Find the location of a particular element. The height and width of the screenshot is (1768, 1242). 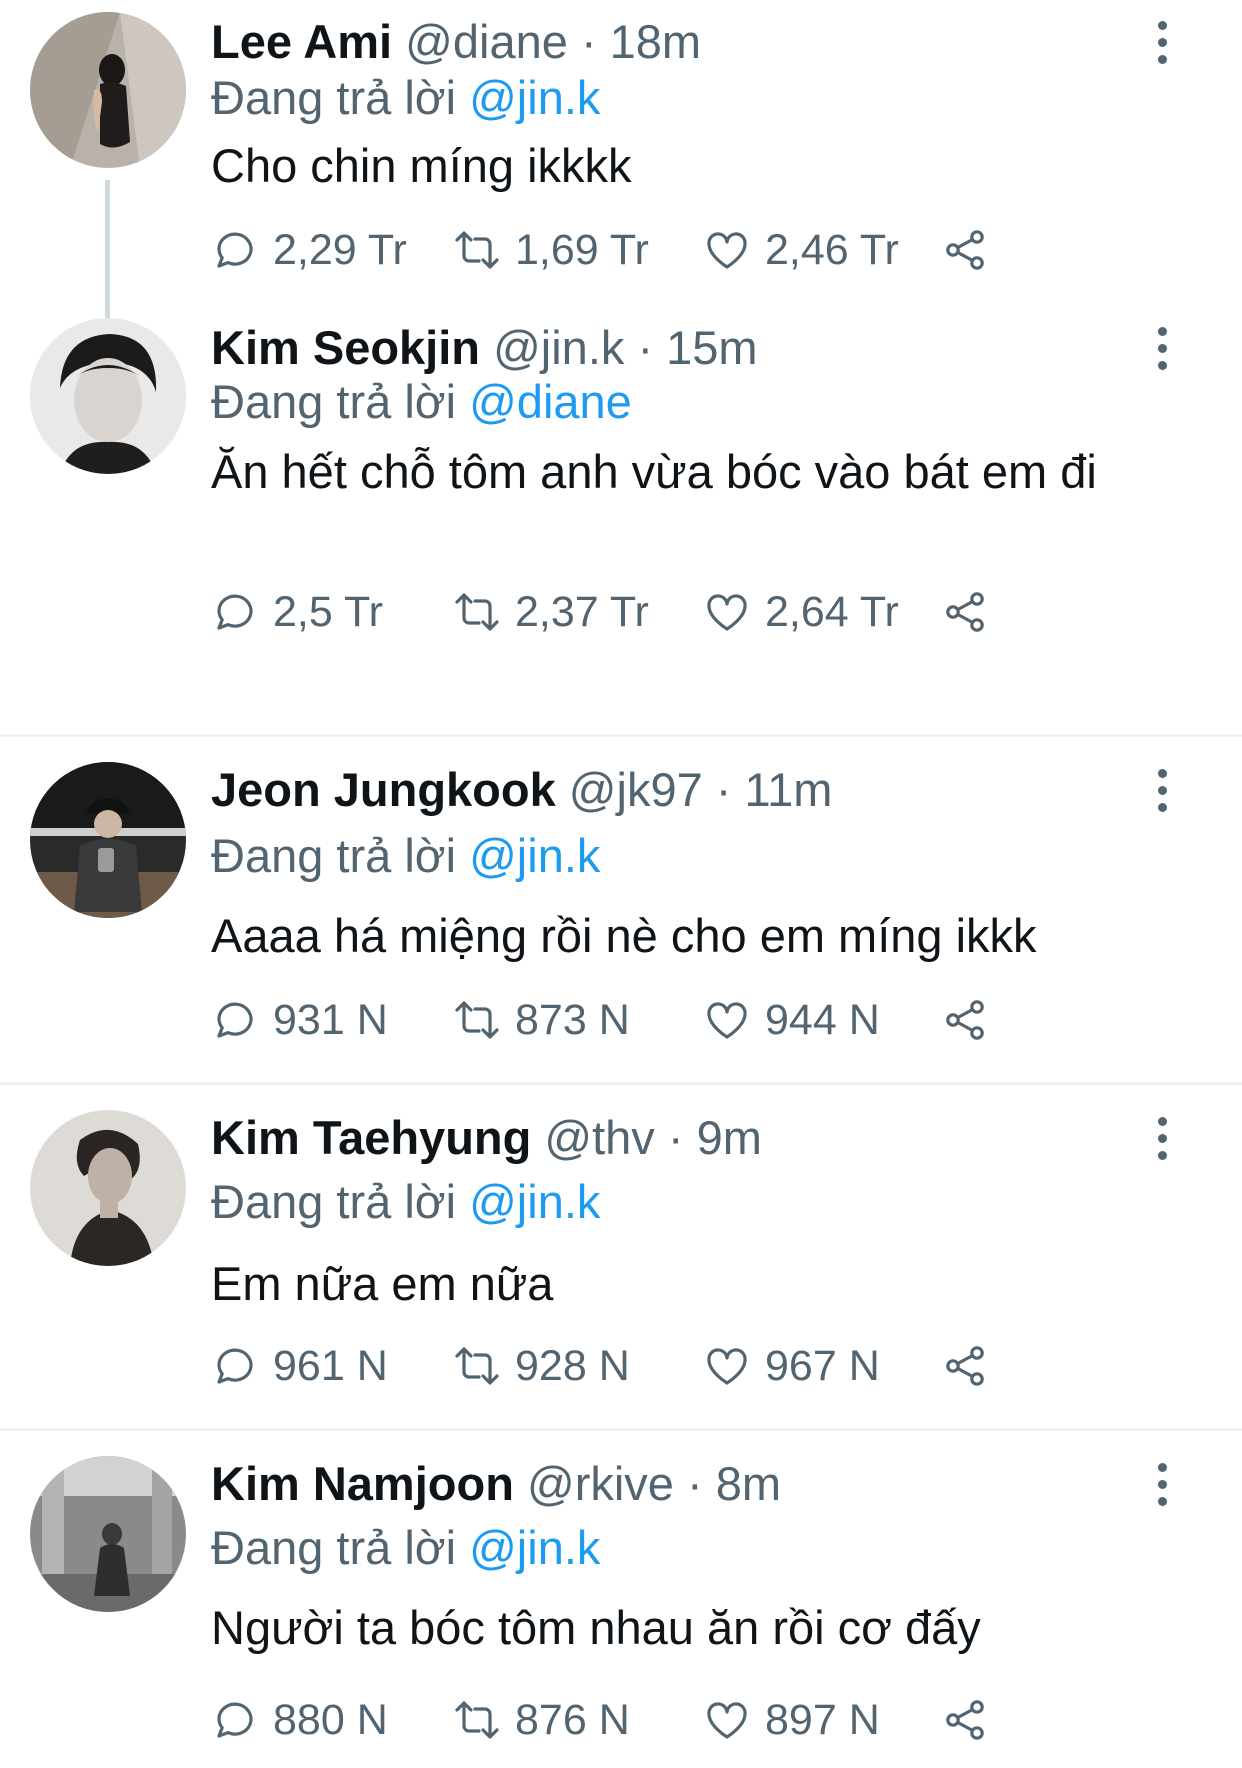

retweet-button: 2,37 Tr is located at coordinates (551, 612).